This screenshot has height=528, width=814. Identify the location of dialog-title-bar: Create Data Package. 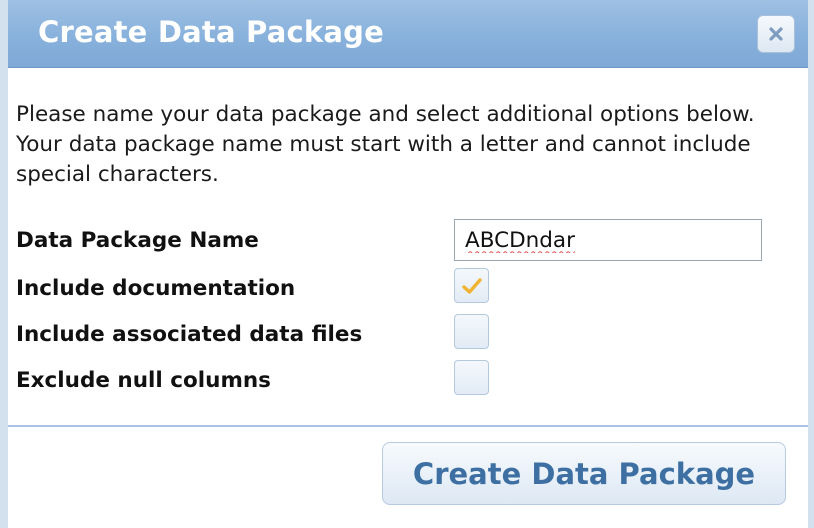
(408, 34).